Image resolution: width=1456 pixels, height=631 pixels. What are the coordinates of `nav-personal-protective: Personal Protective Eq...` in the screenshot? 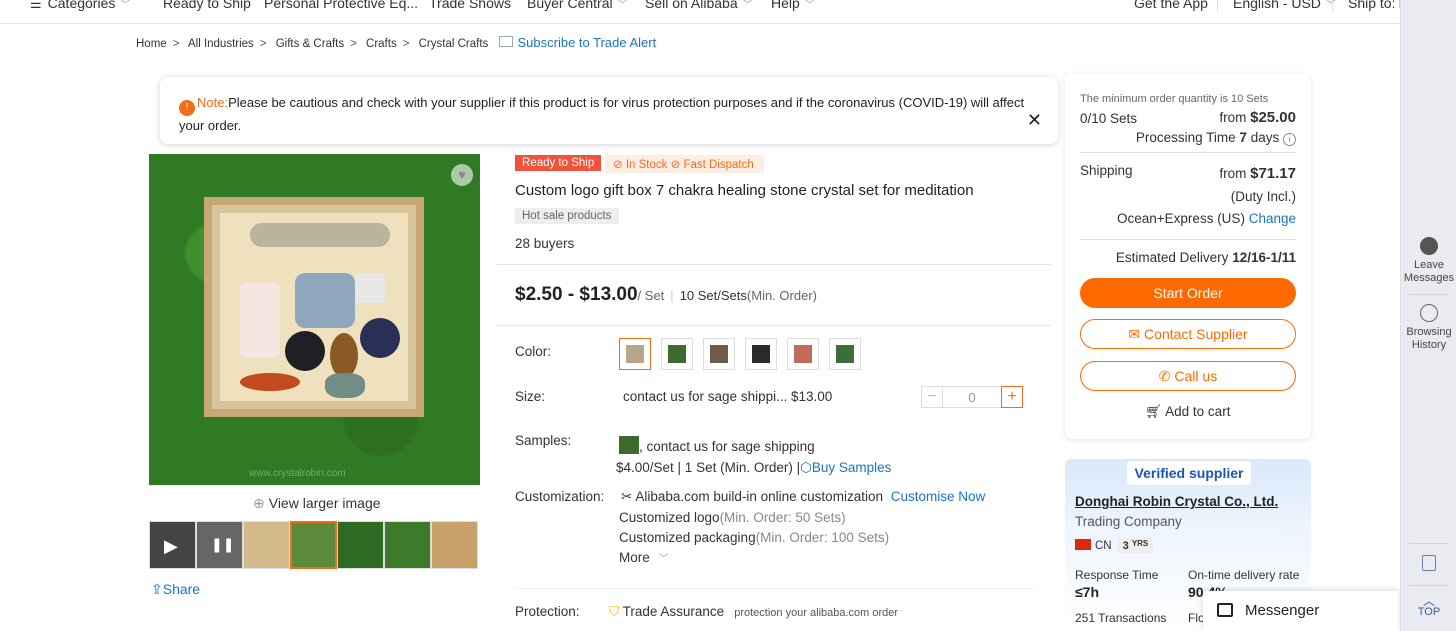 It's located at (341, 5).